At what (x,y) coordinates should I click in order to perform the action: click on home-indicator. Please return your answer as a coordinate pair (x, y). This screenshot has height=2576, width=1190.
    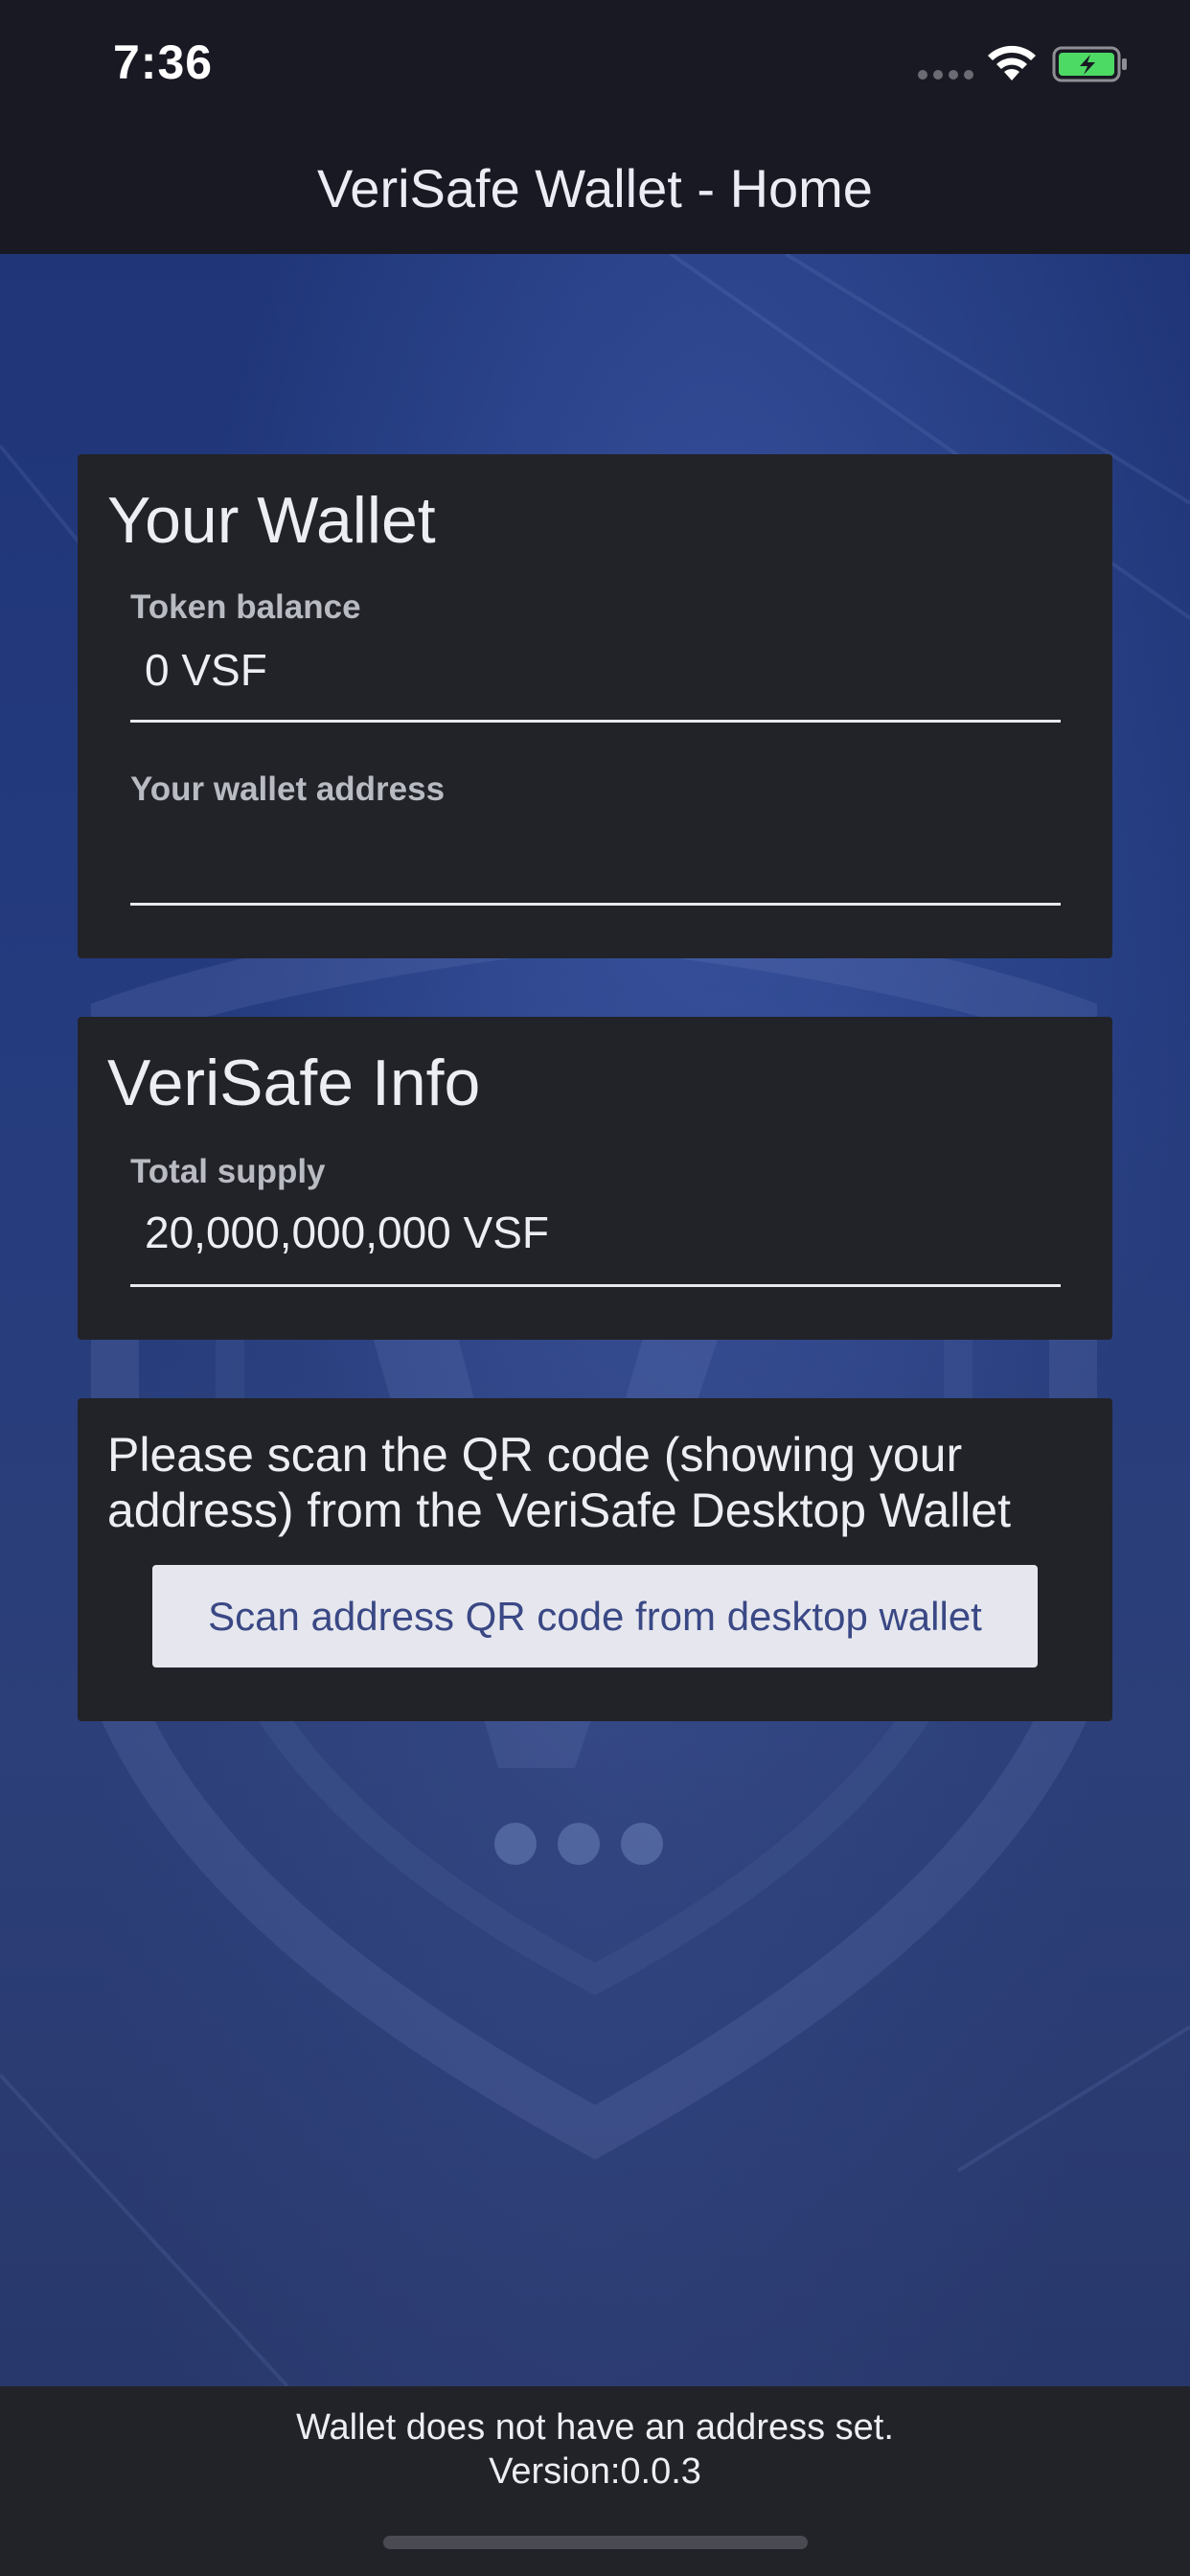
    Looking at the image, I should click on (595, 2542).